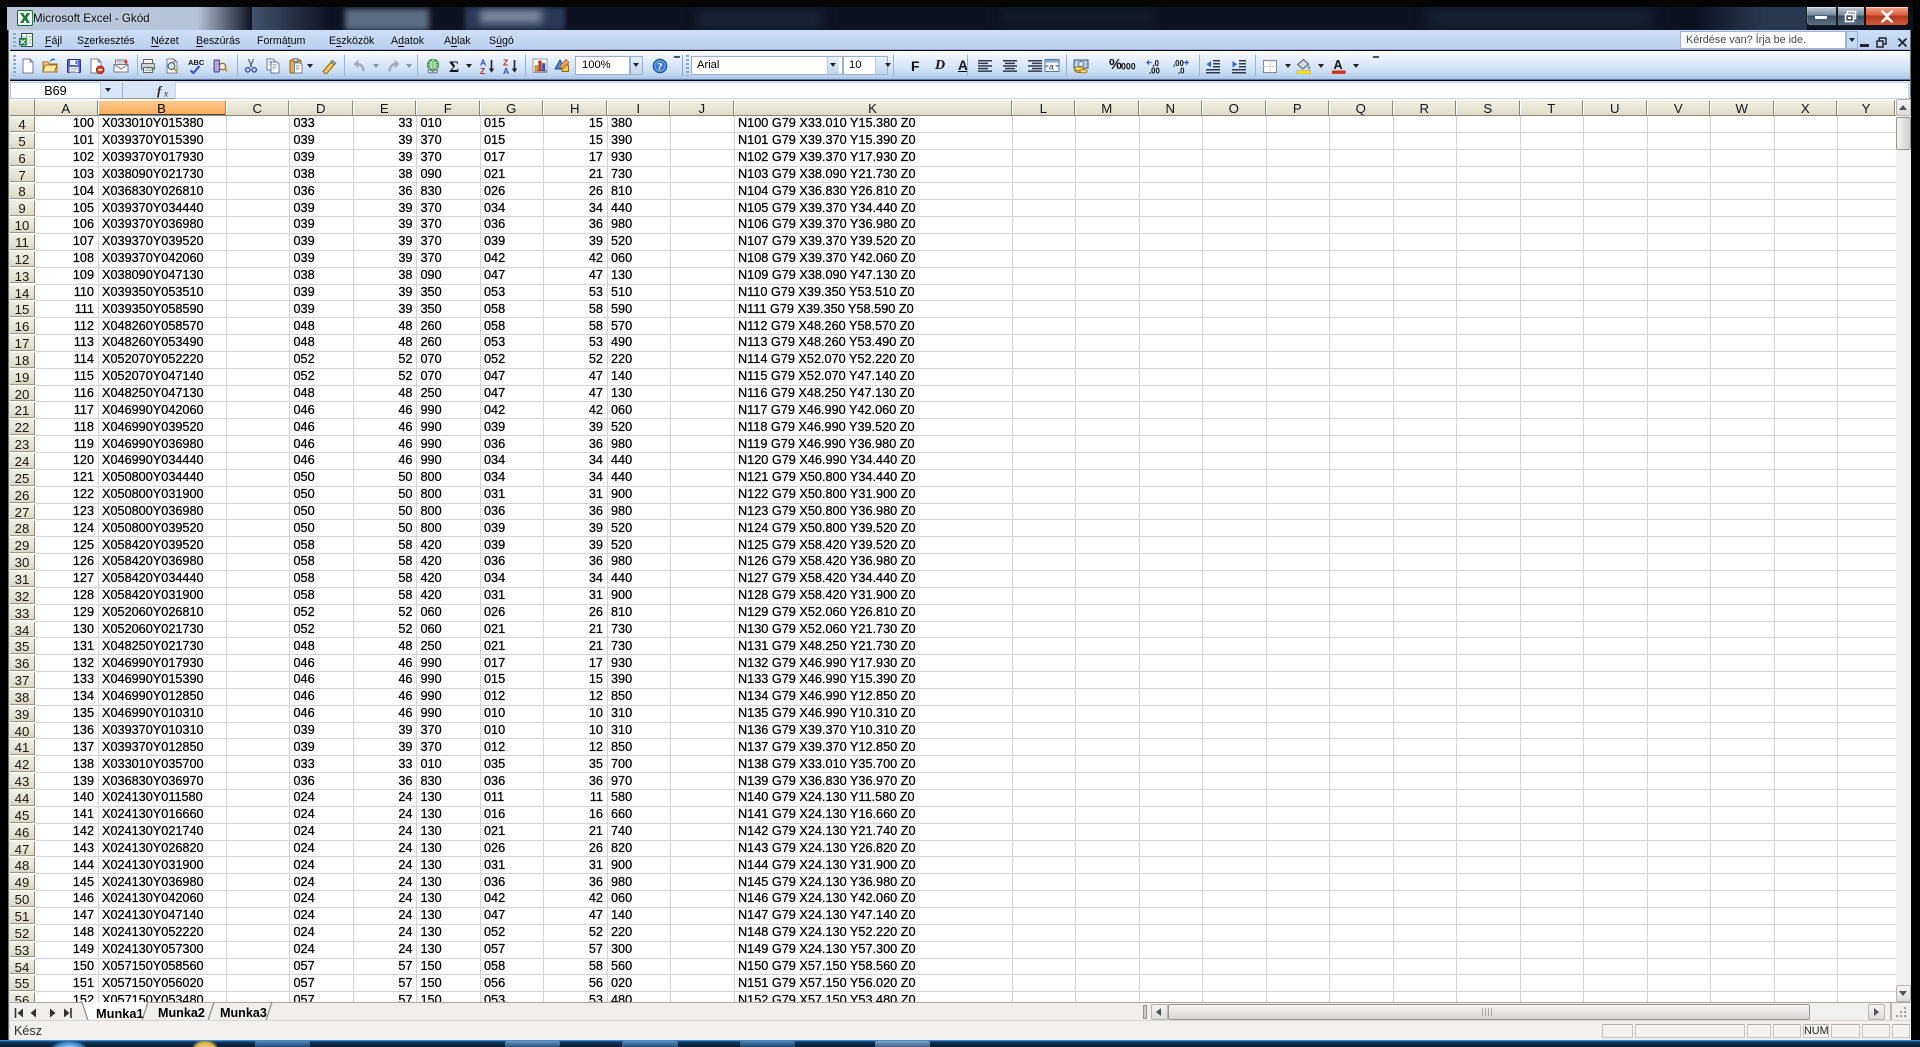  Describe the element at coordinates (160, 90) in the screenshot. I see `svg-text: f` at that location.